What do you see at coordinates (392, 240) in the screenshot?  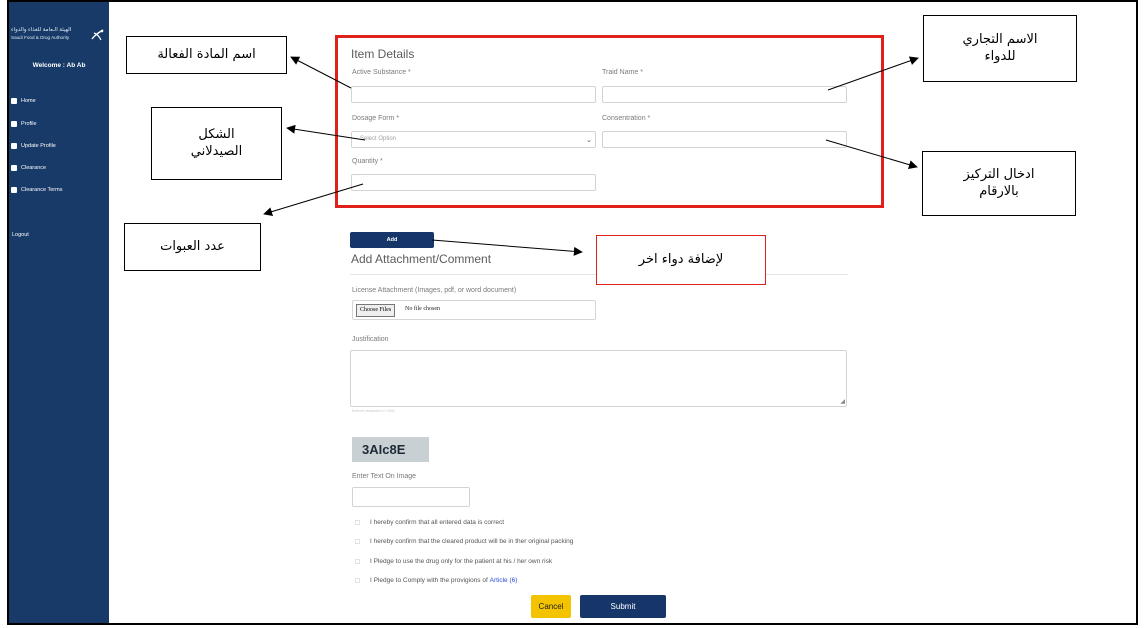 I see `add-item-button: Add` at bounding box center [392, 240].